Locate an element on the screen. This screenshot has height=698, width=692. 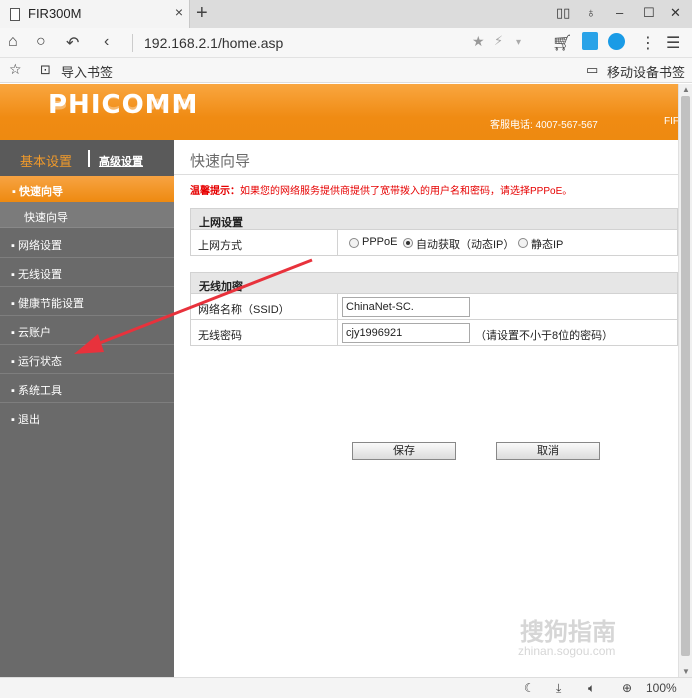
close-window-button: ✕ is located at coordinates (675, 13).